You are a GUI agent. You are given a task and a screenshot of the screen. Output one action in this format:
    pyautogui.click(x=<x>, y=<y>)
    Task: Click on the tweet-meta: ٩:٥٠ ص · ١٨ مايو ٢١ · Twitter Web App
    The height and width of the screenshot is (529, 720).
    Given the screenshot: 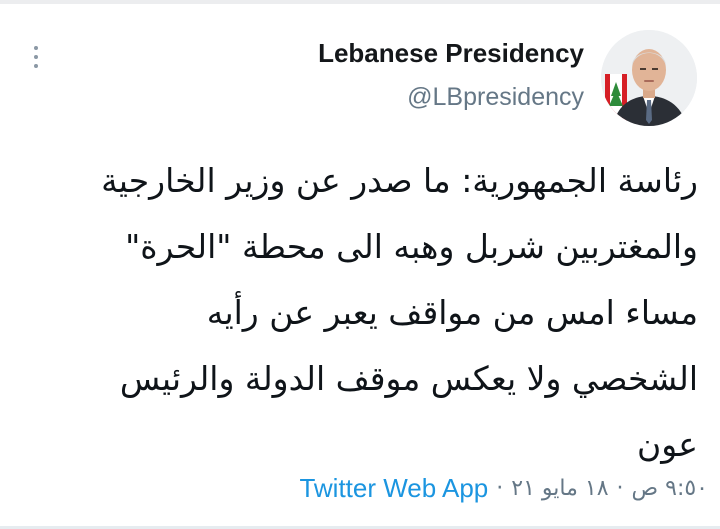 What is the action you would take?
    pyautogui.click(x=503, y=488)
    